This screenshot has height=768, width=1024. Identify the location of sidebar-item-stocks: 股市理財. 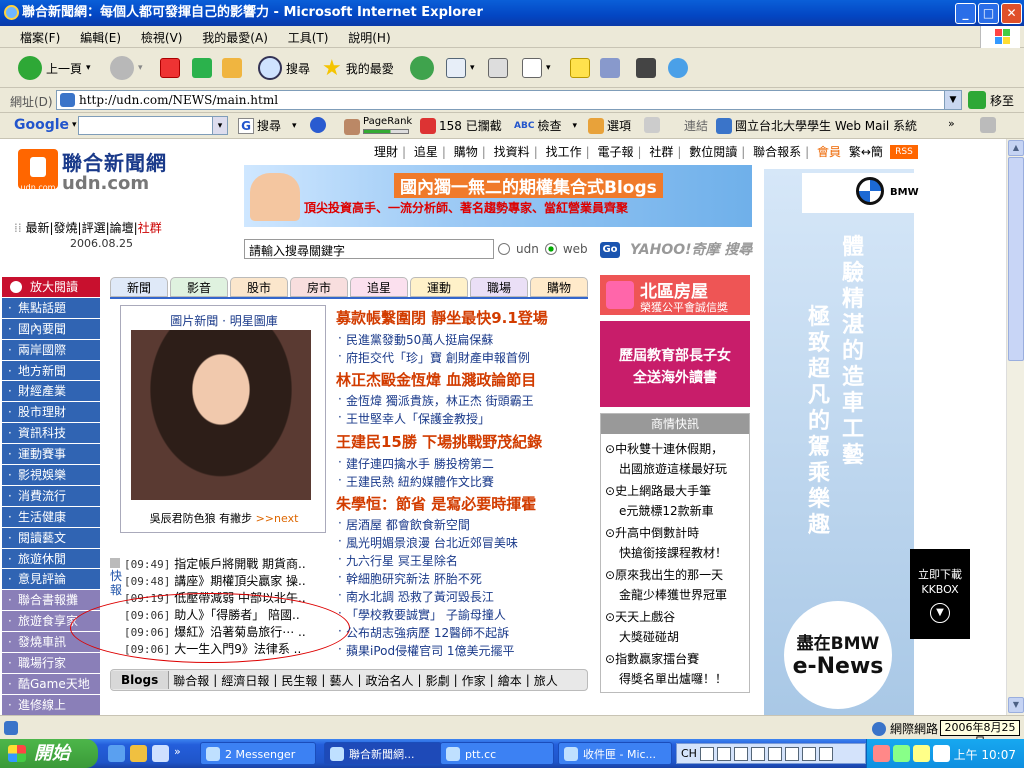
(51, 413).